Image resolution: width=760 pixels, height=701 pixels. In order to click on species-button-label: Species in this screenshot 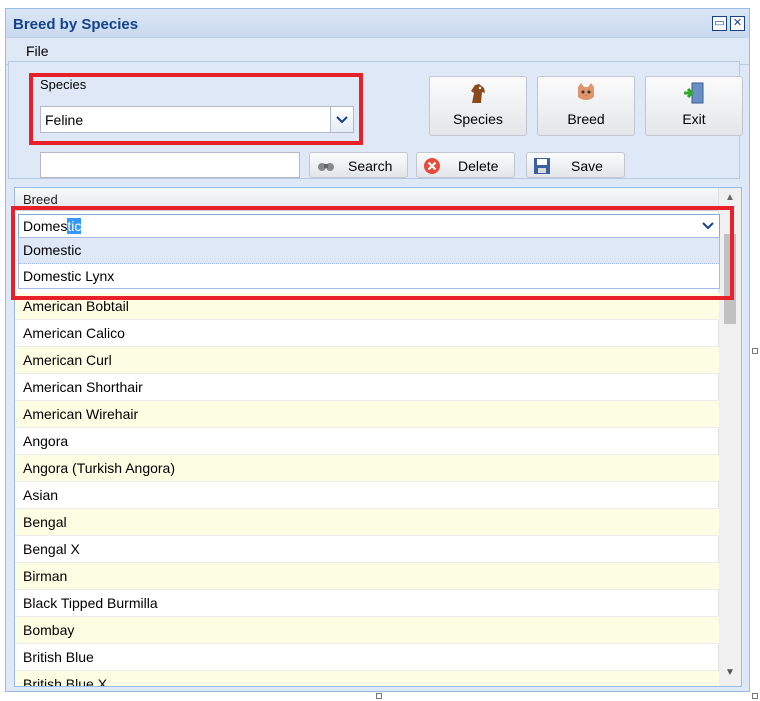, I will do `click(478, 119)`.